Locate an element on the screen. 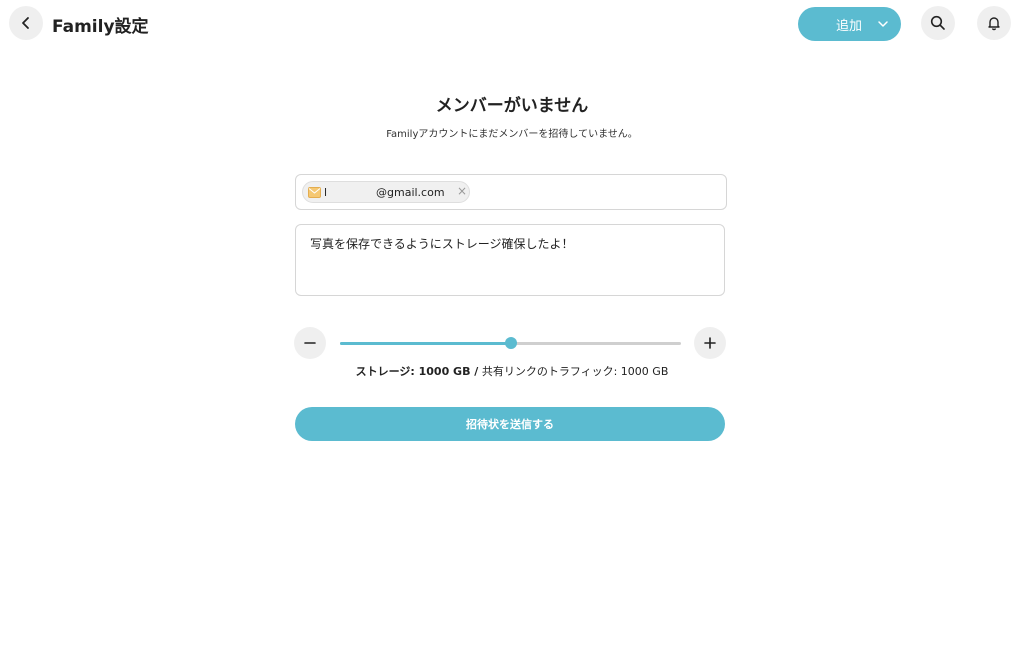  decrease-storage-button is located at coordinates (310, 343).